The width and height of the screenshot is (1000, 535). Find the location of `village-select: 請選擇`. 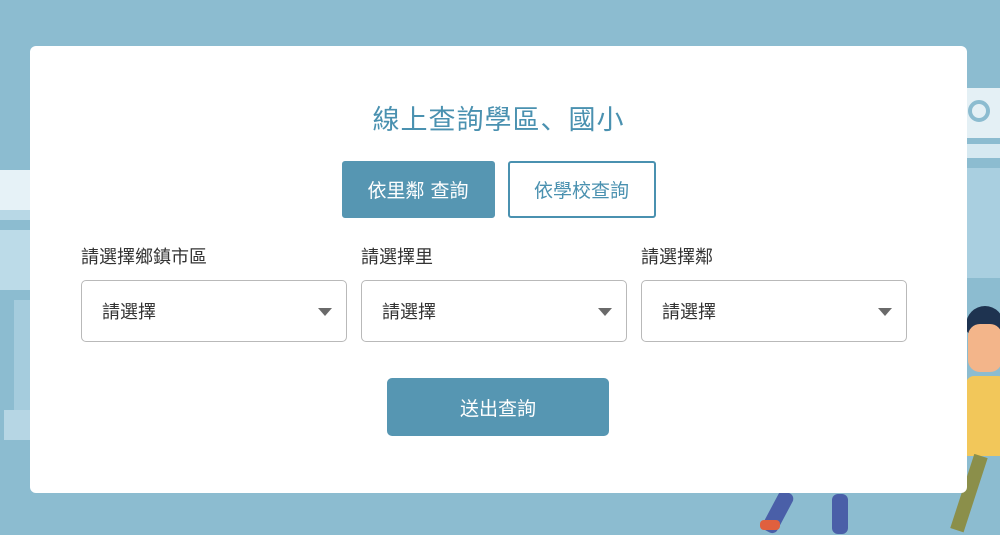

village-select: 請選擇 is located at coordinates (494, 311).